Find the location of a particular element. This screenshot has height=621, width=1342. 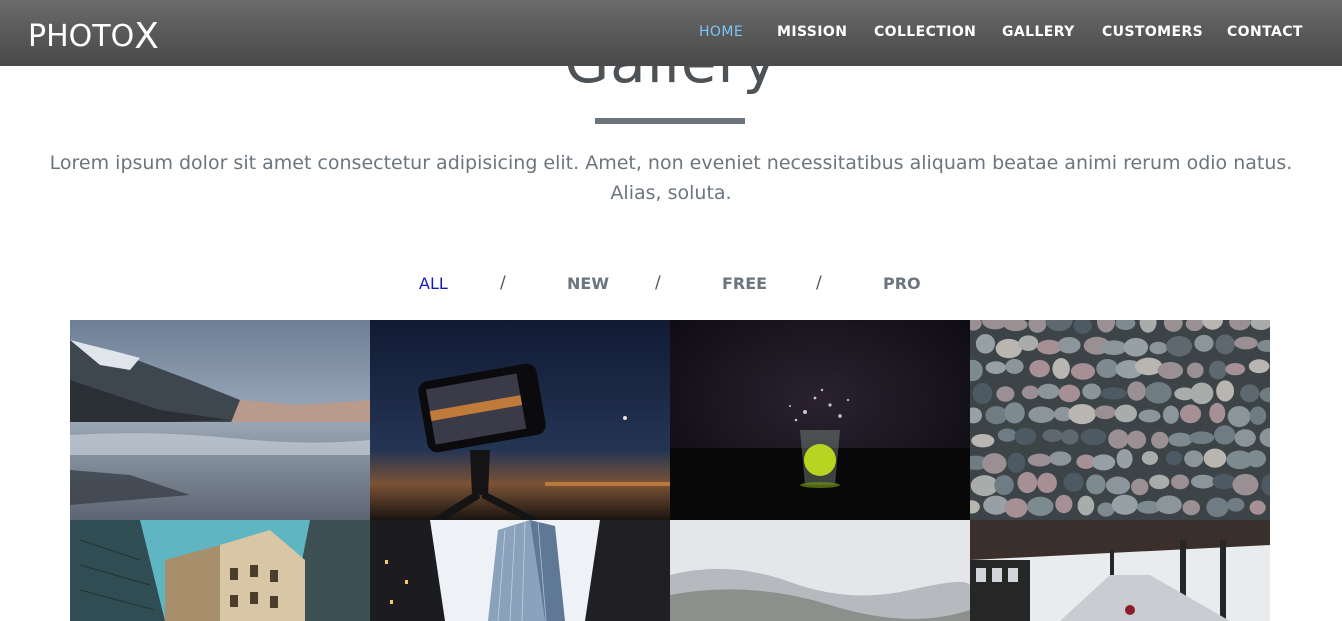

nav-home: HOME is located at coordinates (721, 32).